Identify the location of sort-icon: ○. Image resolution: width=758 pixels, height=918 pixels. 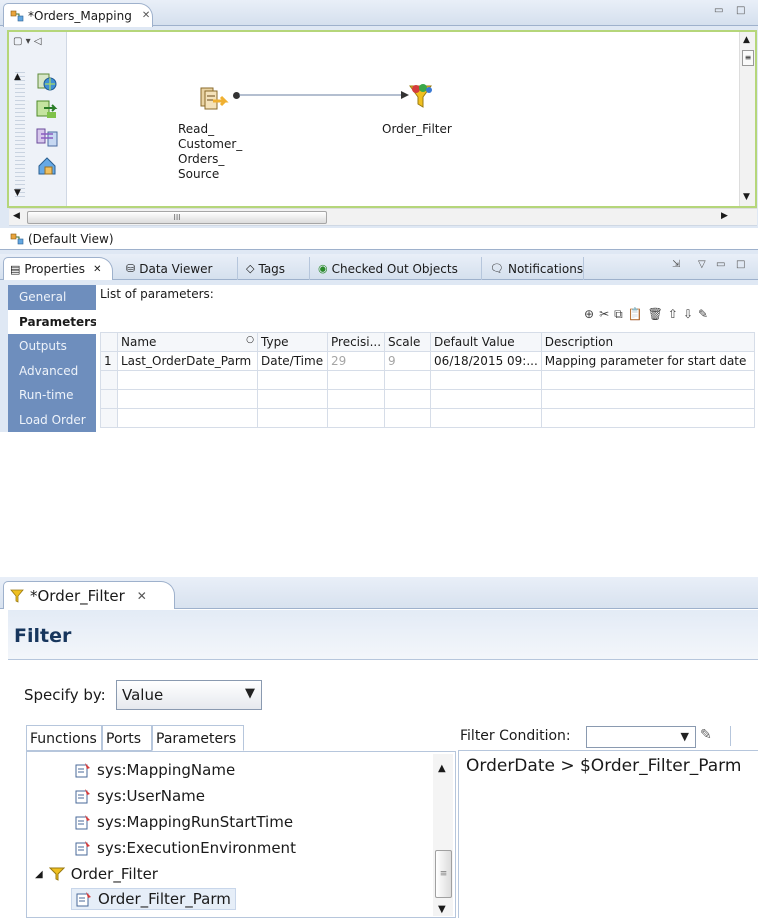
(250, 340).